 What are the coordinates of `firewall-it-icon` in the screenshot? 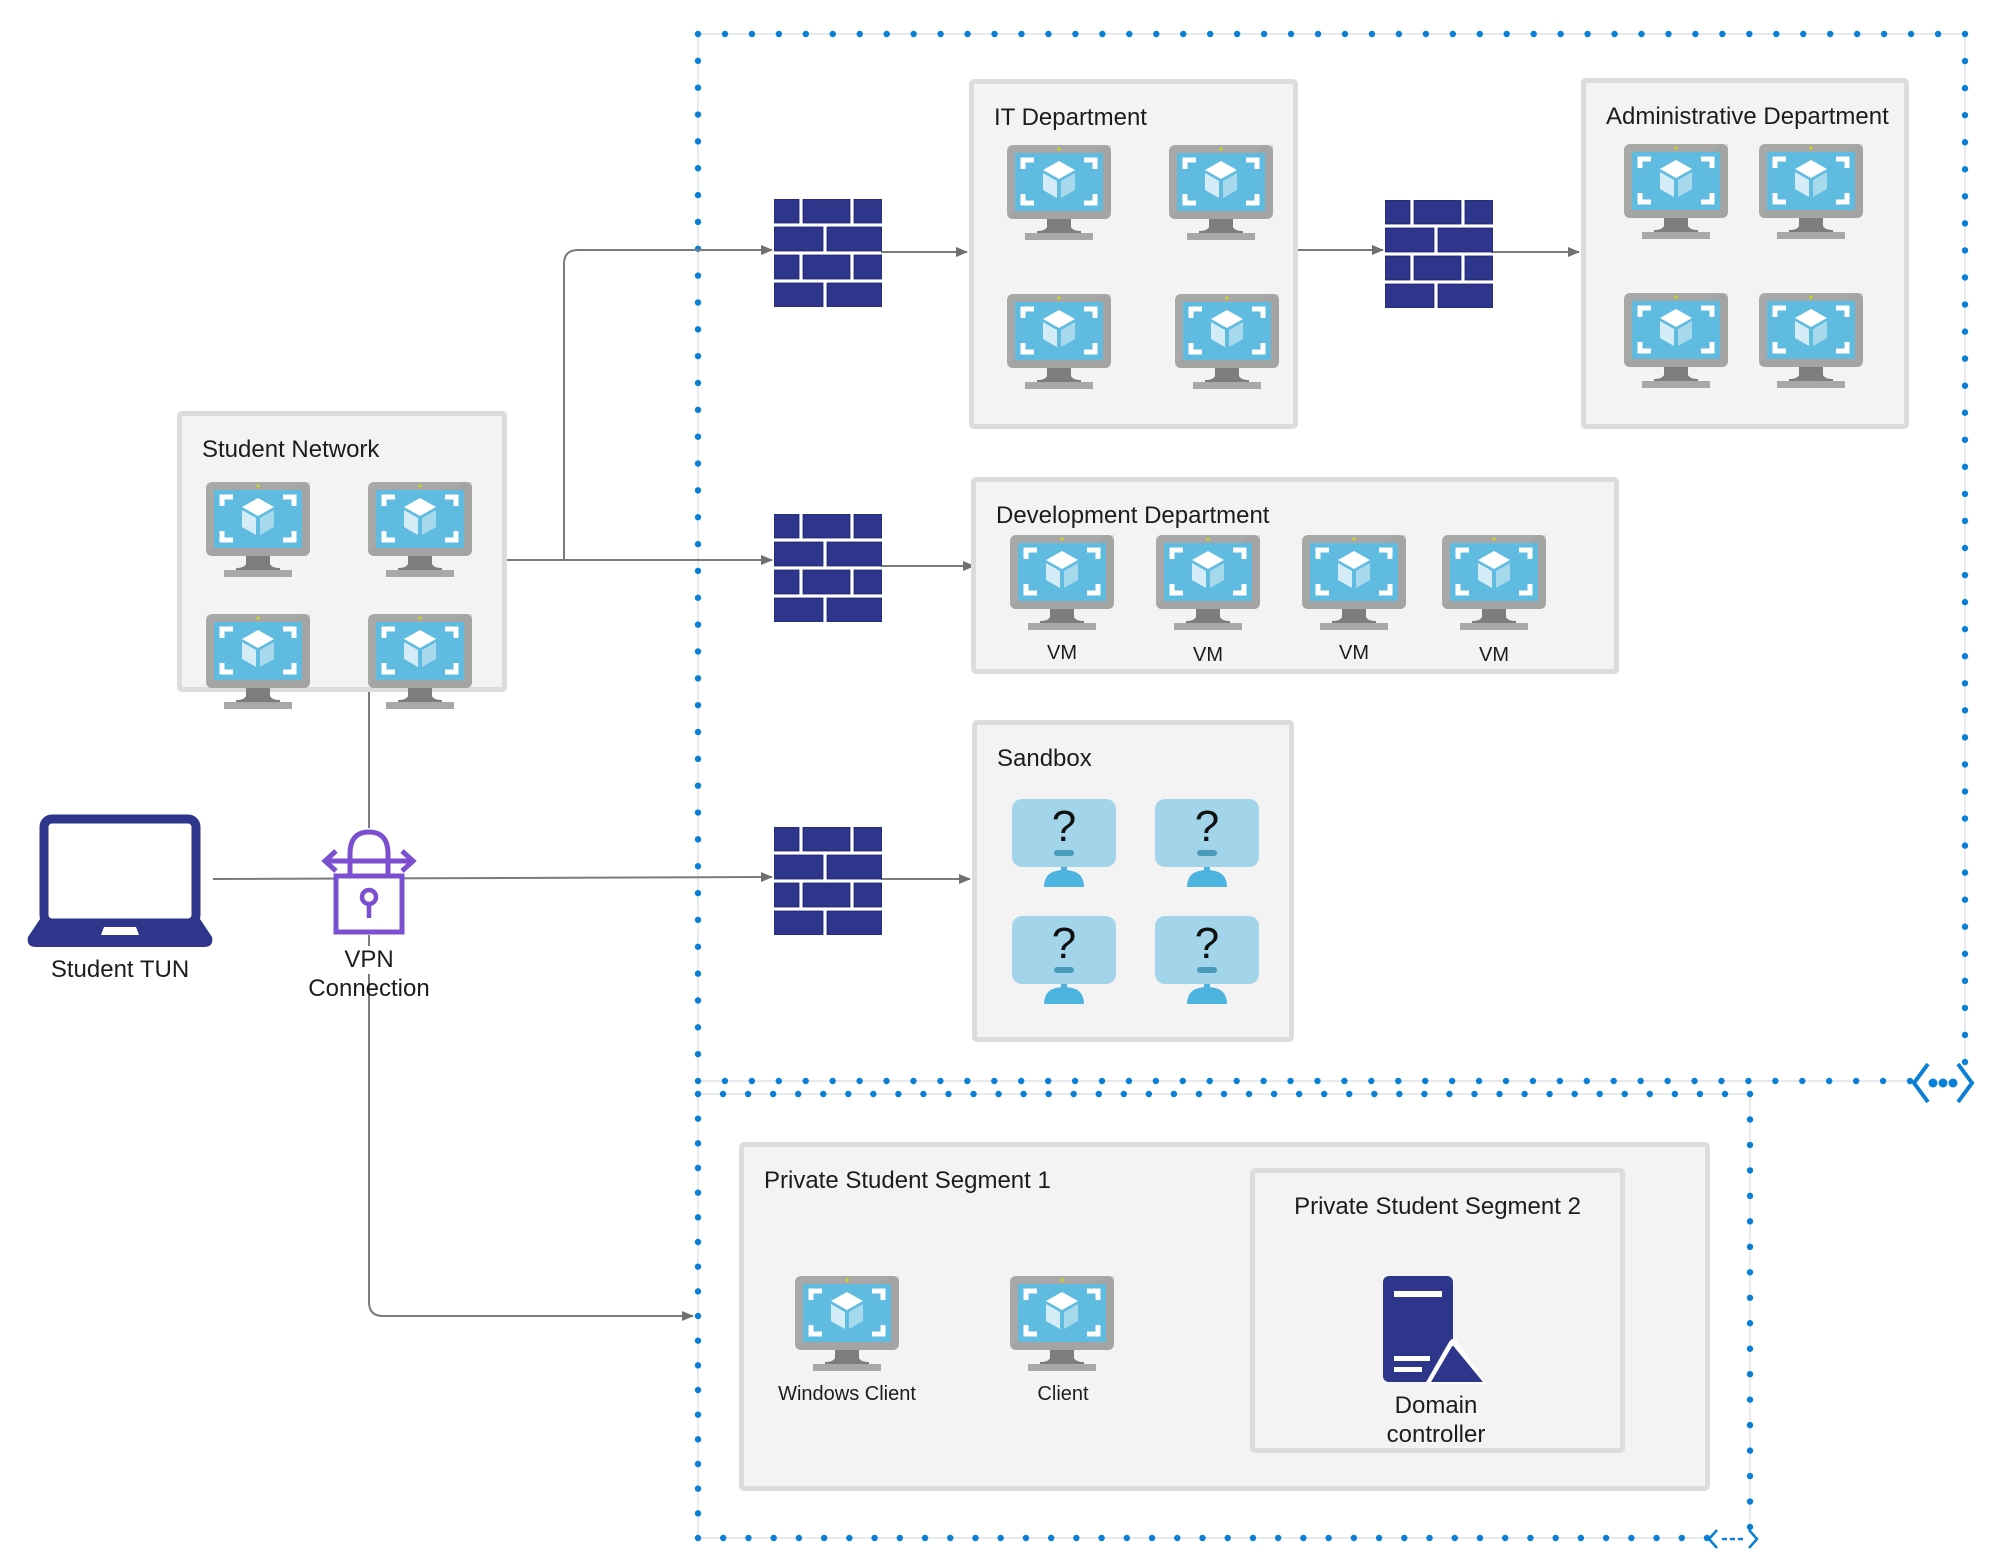 It's located at (828, 255).